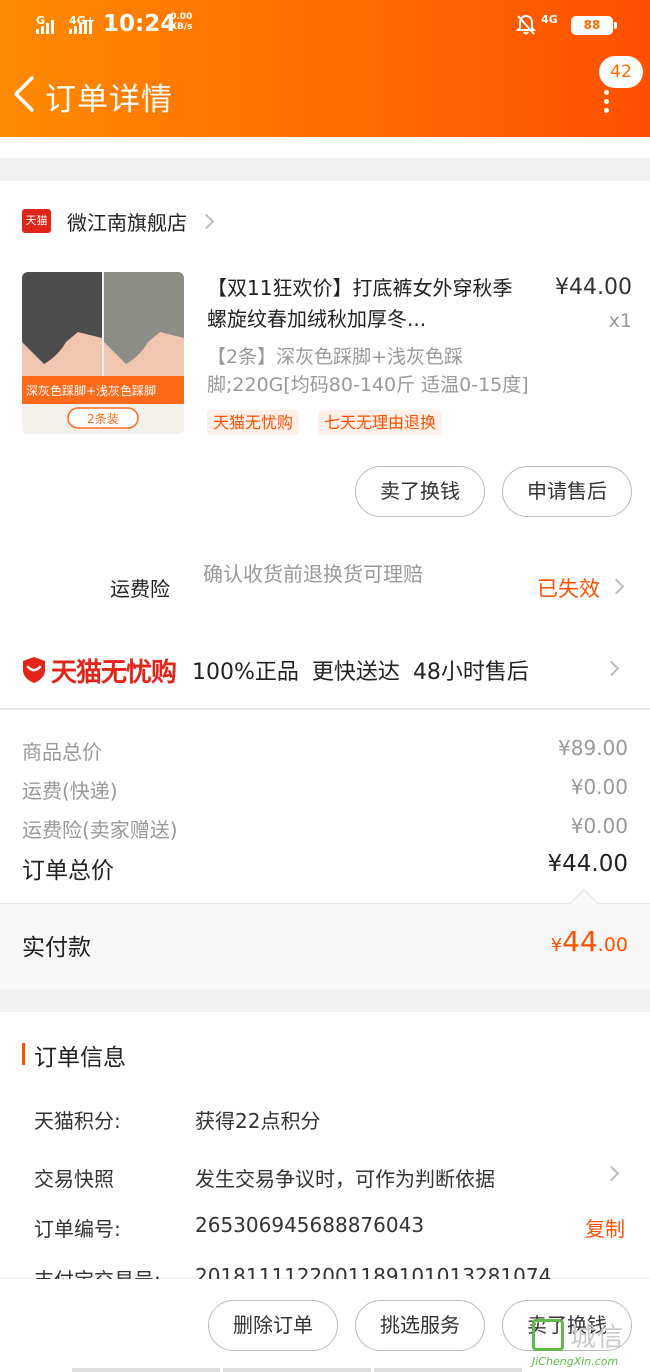  I want to click on info-value-snapshot: 发生交易争议时，可作为判断依据, so click(345, 1177).